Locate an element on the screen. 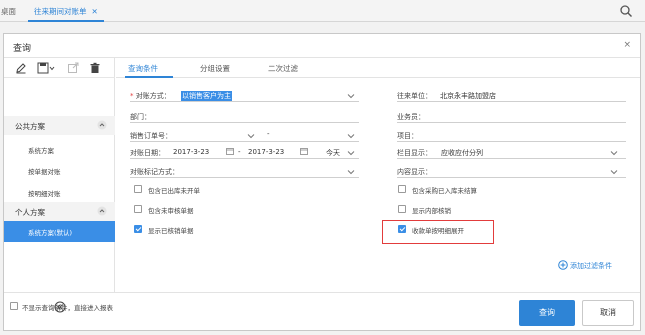  public-scheme-section: 公共方案 is located at coordinates (59, 125).